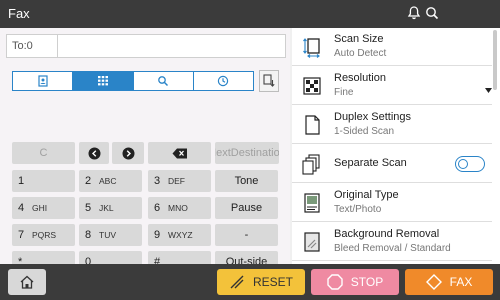  What do you see at coordinates (246, 208) in the screenshot?
I see `pause-key: Pause` at bounding box center [246, 208].